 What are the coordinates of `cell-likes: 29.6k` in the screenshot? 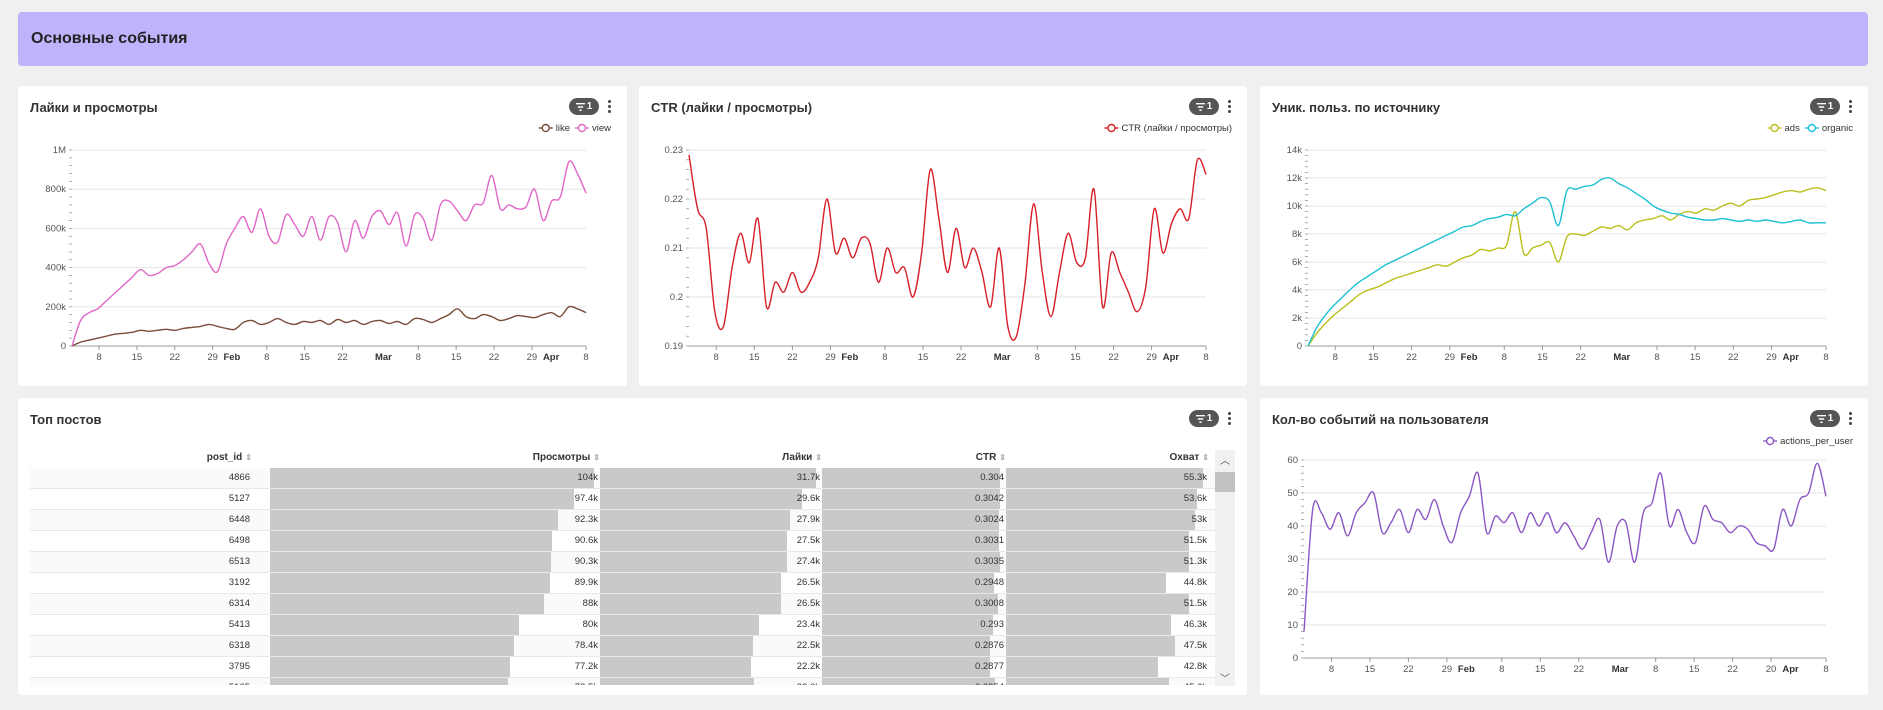 It's located at (711, 499).